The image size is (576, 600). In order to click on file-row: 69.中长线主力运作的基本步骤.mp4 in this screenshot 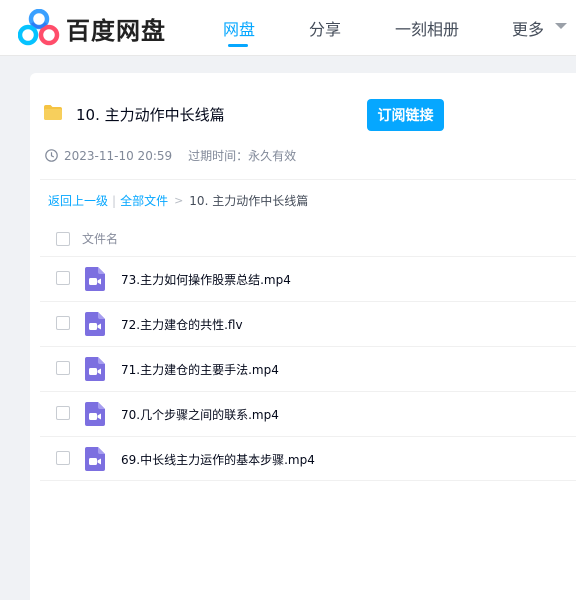, I will do `click(308, 458)`.